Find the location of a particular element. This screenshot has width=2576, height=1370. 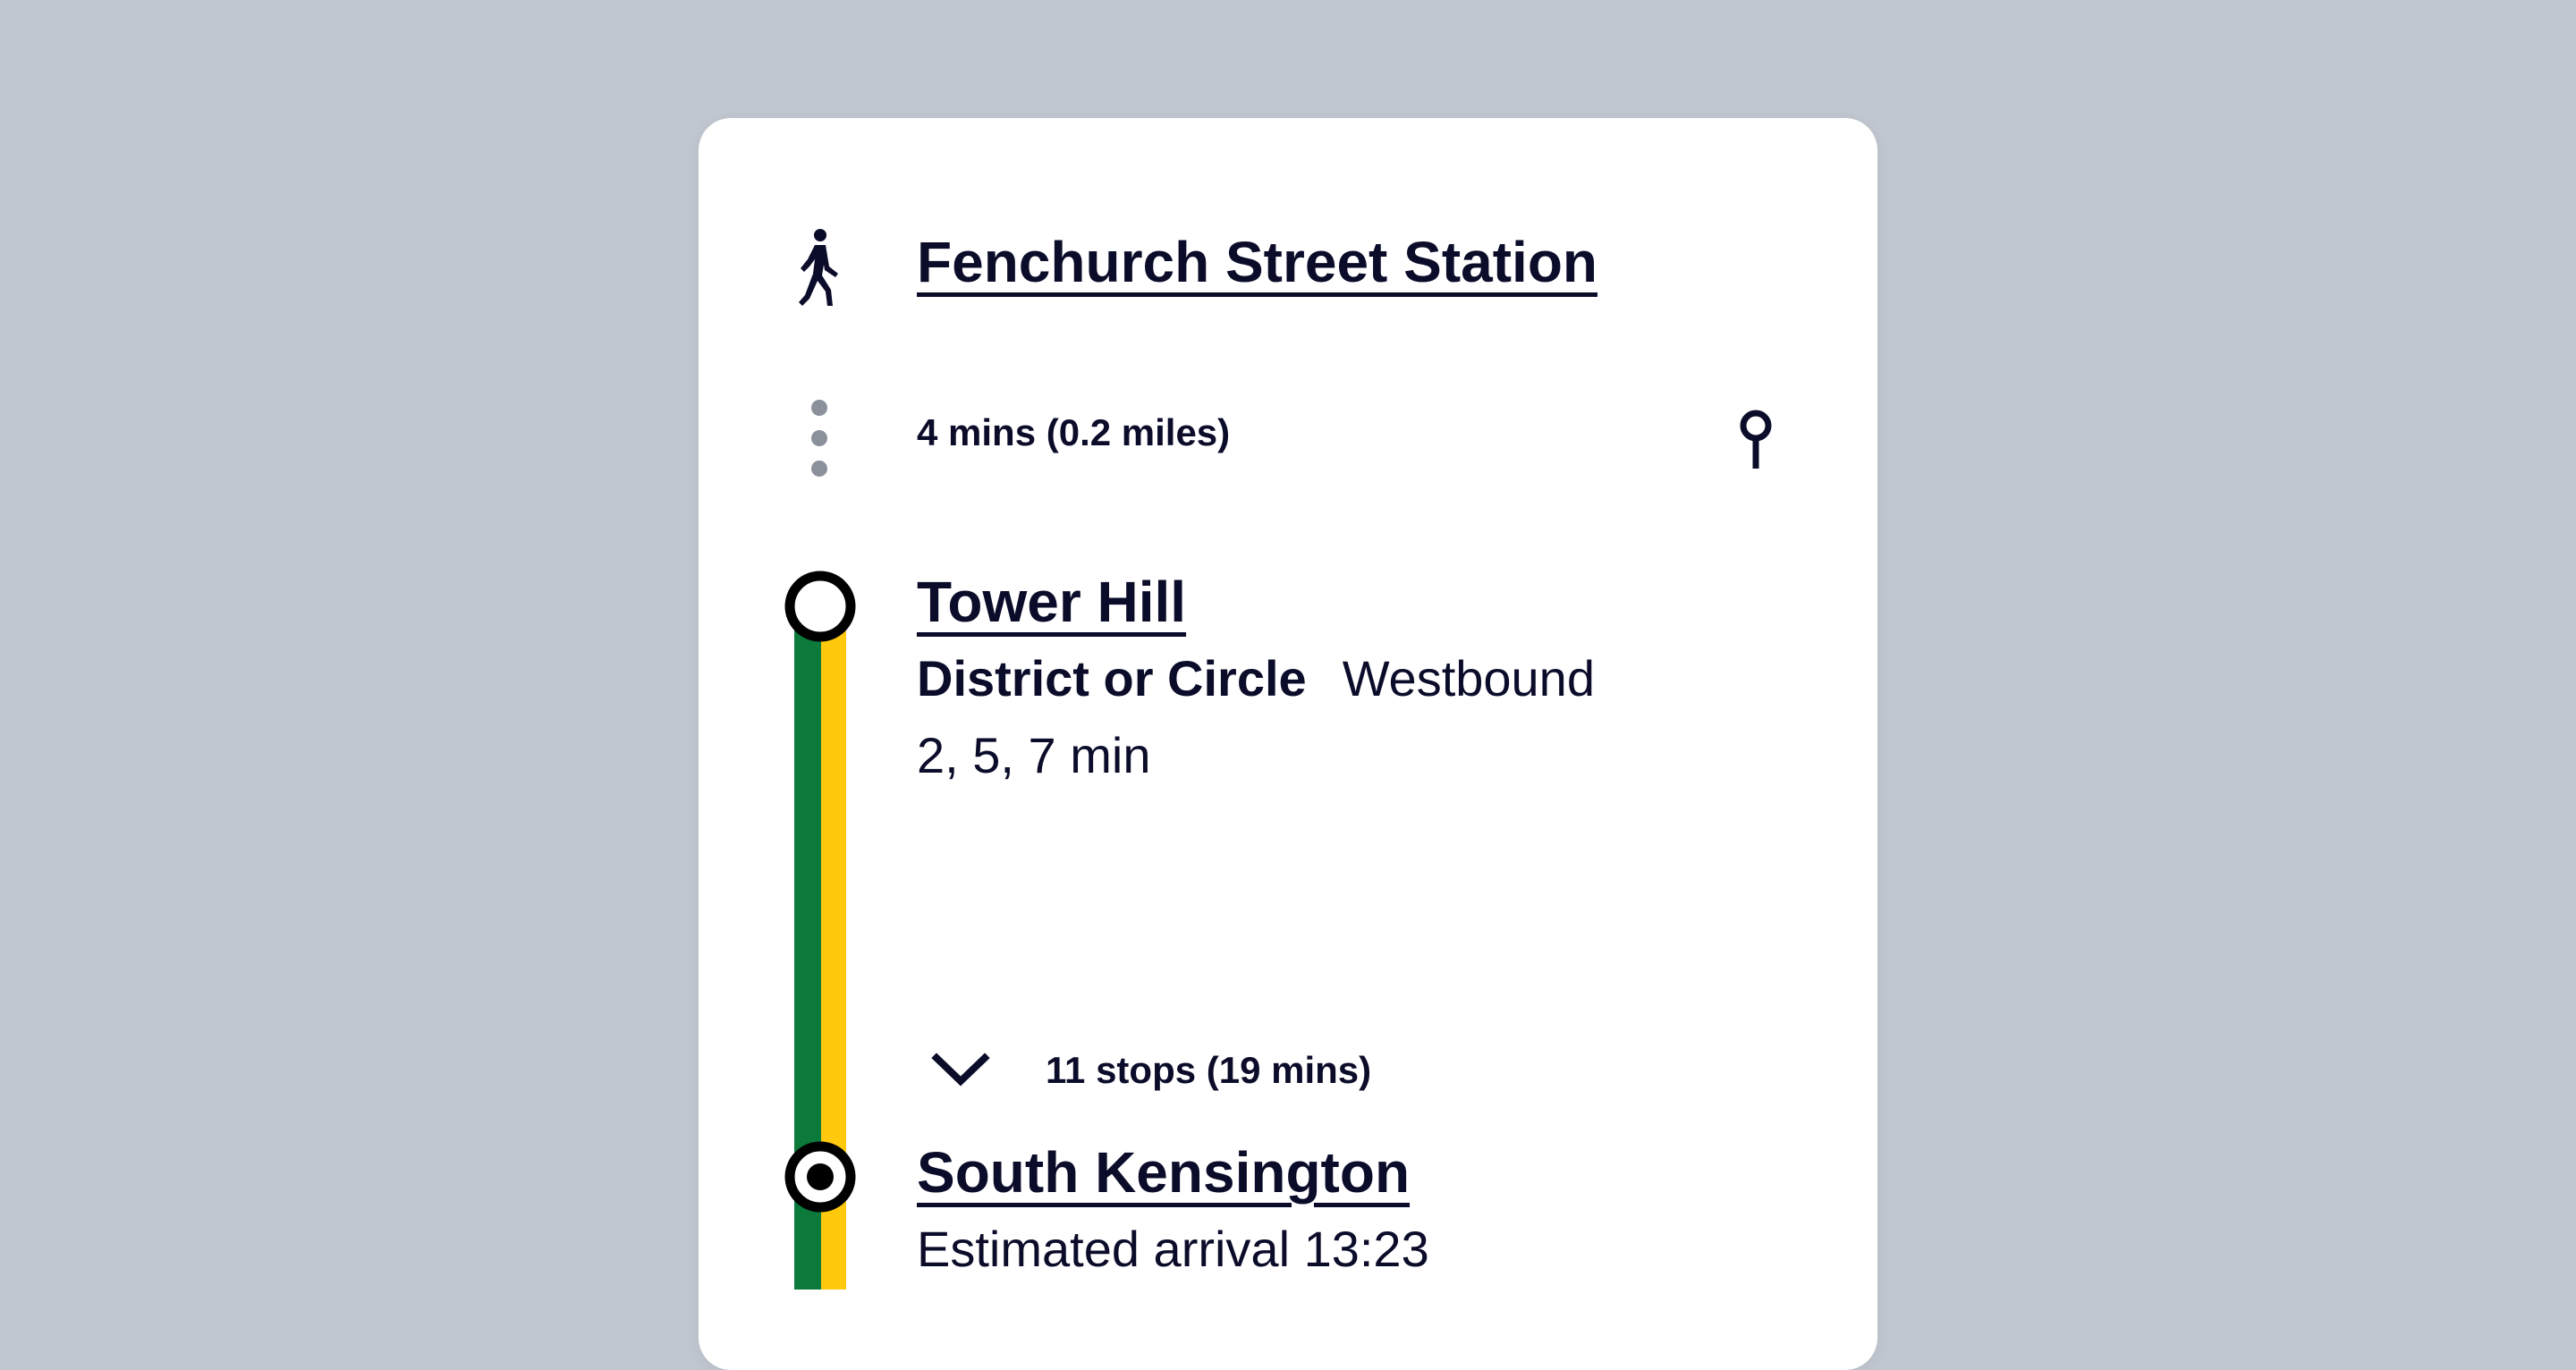

map-pin-icon is located at coordinates (1755, 439).